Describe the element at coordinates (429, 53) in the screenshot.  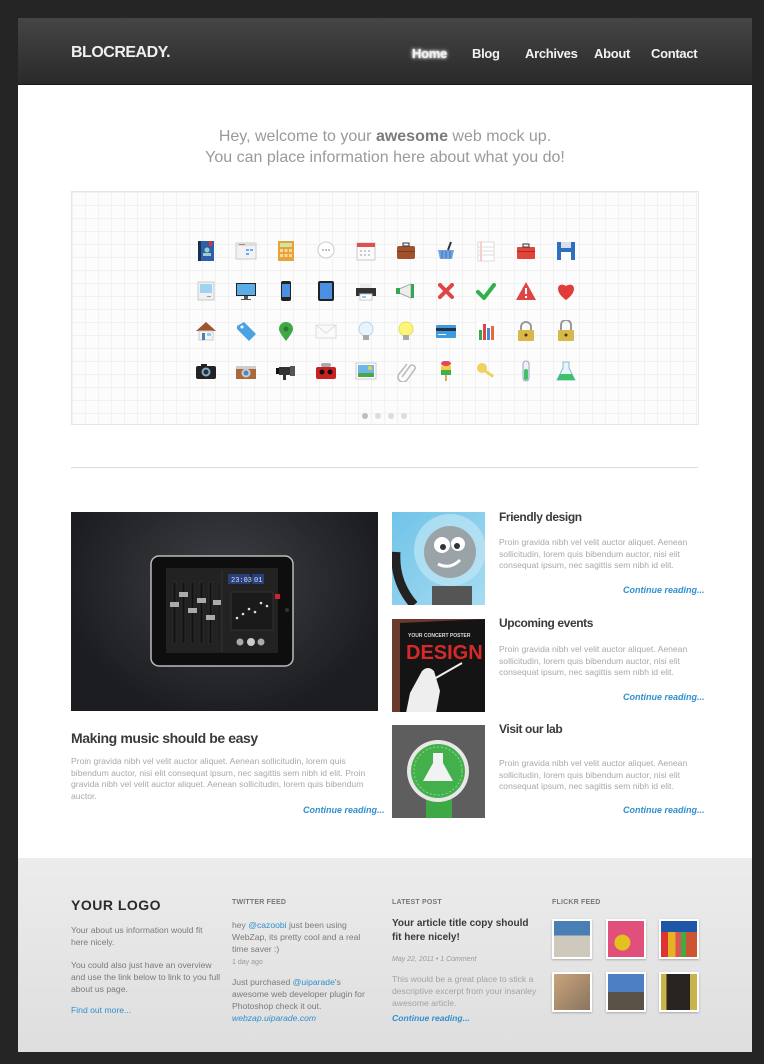
I see `nav-home: Home` at that location.